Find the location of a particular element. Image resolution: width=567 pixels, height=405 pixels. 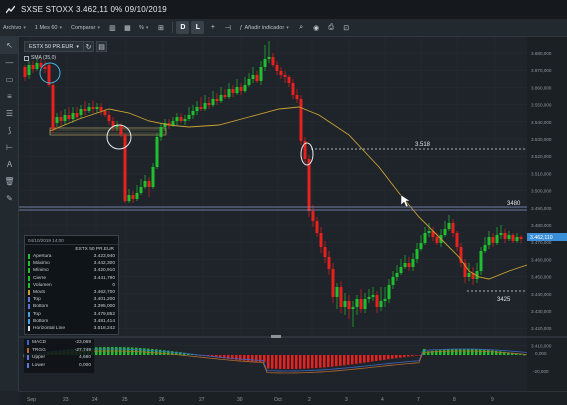

channel-tool-icon: ≡ is located at coordinates (9, 96).